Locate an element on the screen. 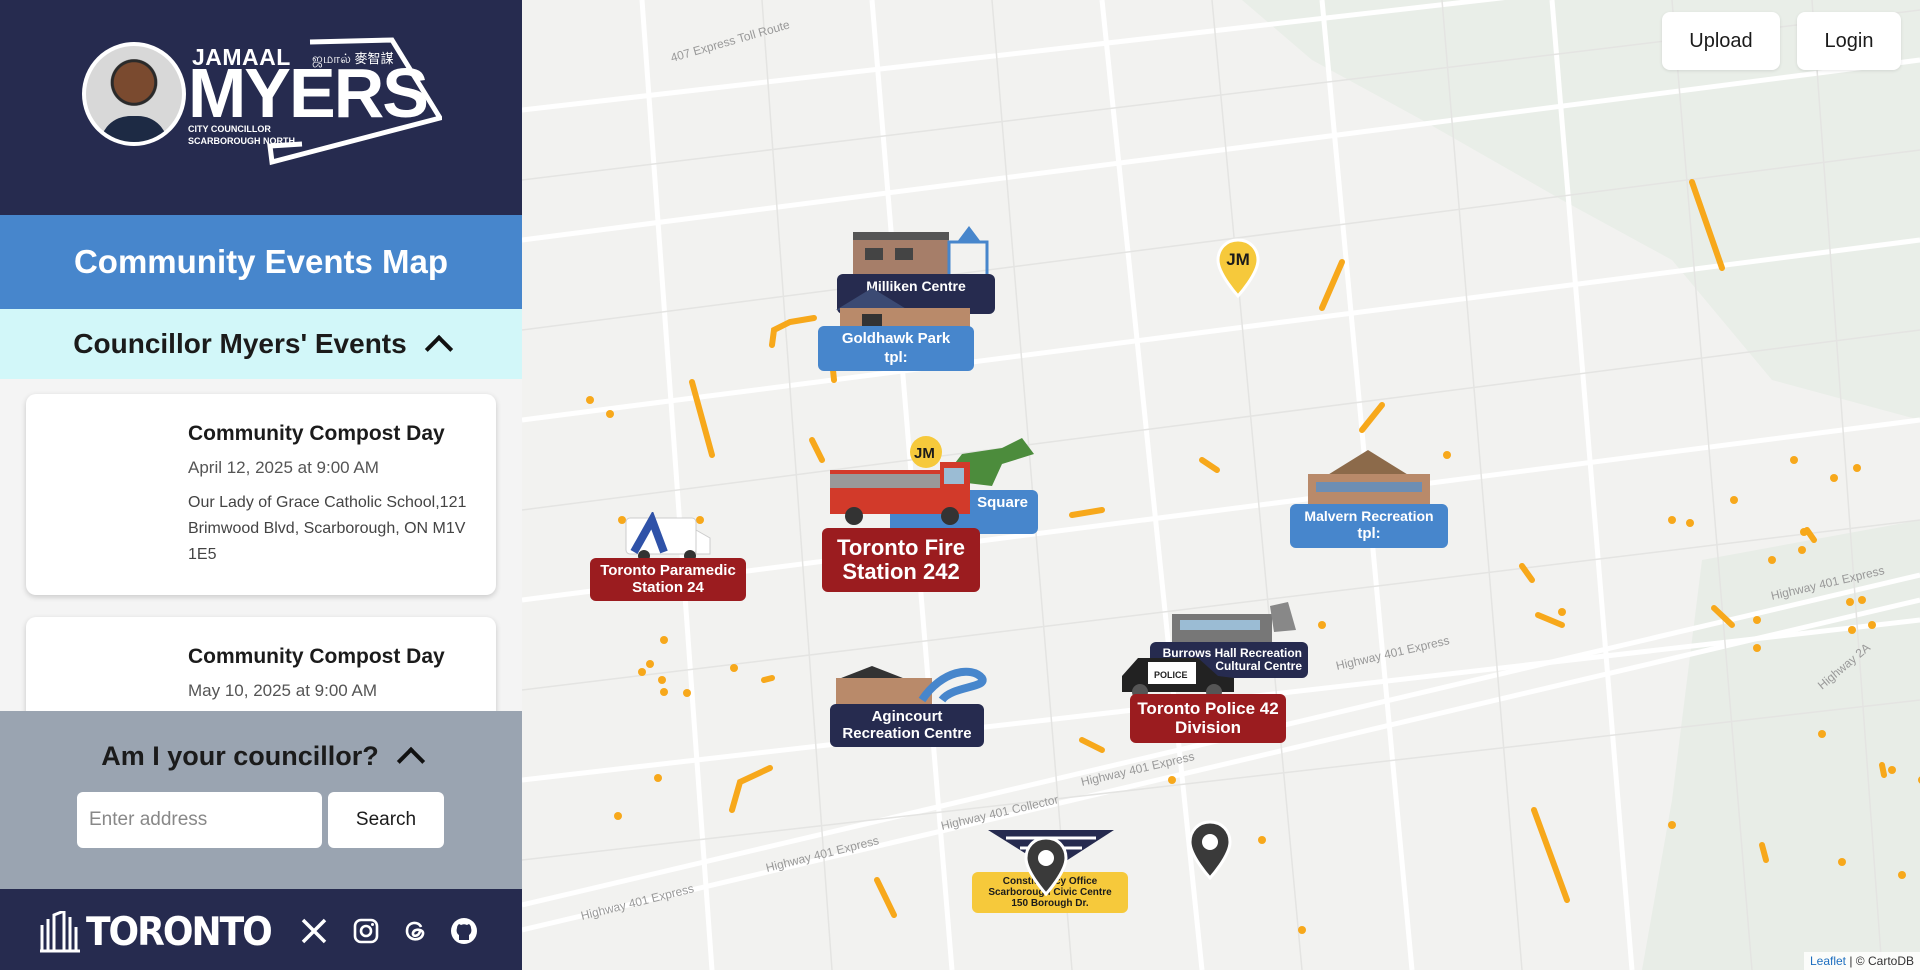 The image size is (1920, 970). place-label: Goldhawk Park tpl: is located at coordinates (896, 348).